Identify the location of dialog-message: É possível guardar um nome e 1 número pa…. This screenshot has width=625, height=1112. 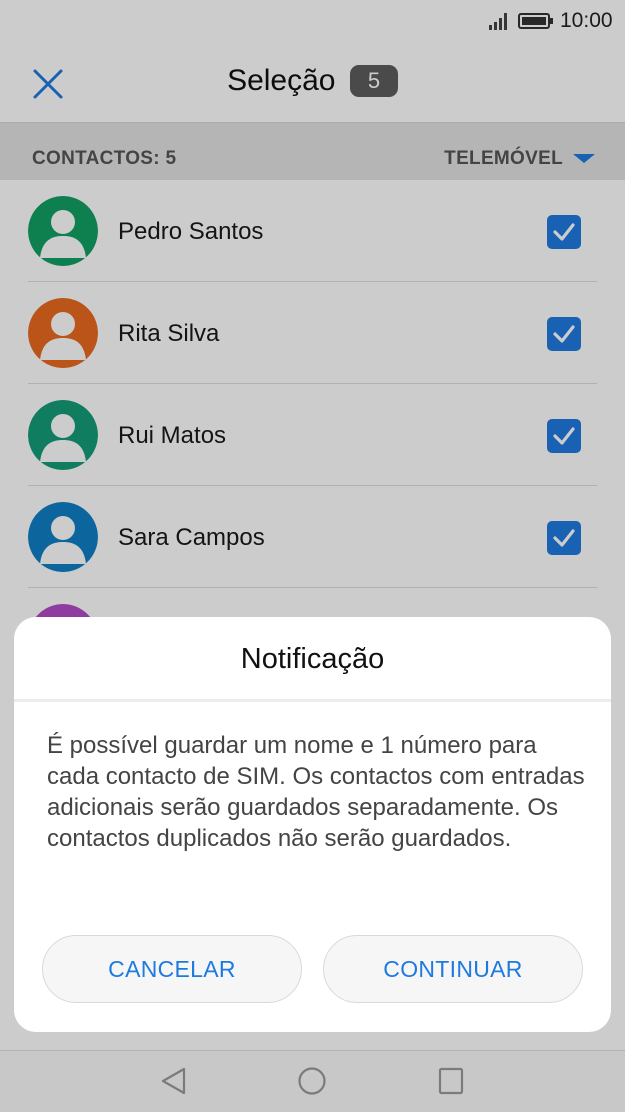
(316, 792).